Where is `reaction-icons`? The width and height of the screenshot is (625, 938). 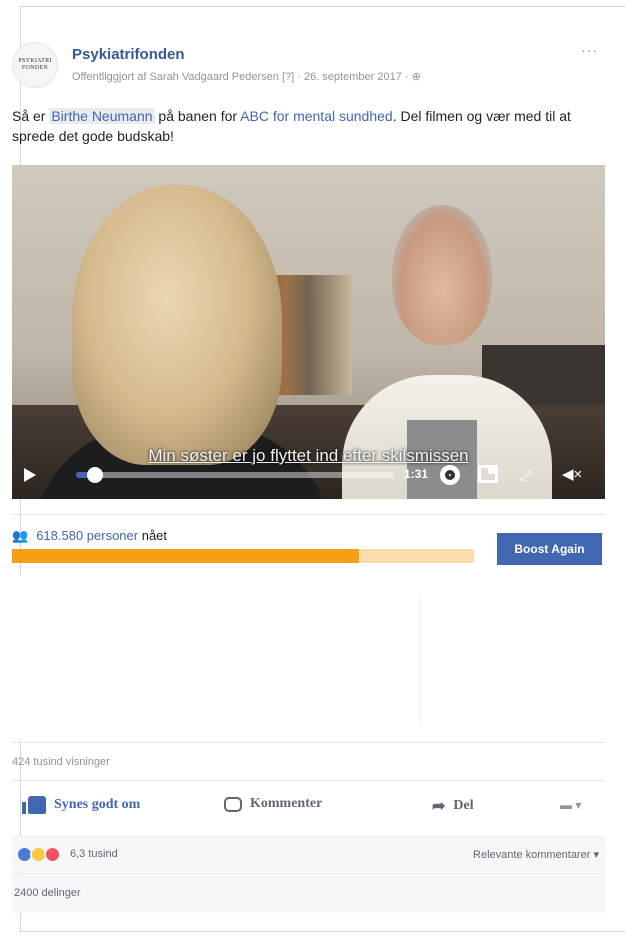
reaction-icons is located at coordinates (38, 854).